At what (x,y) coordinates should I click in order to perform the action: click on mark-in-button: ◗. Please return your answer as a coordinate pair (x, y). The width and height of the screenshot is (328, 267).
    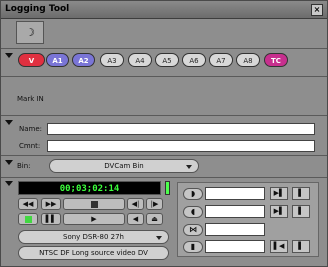
    Looking at the image, I should click on (193, 194).